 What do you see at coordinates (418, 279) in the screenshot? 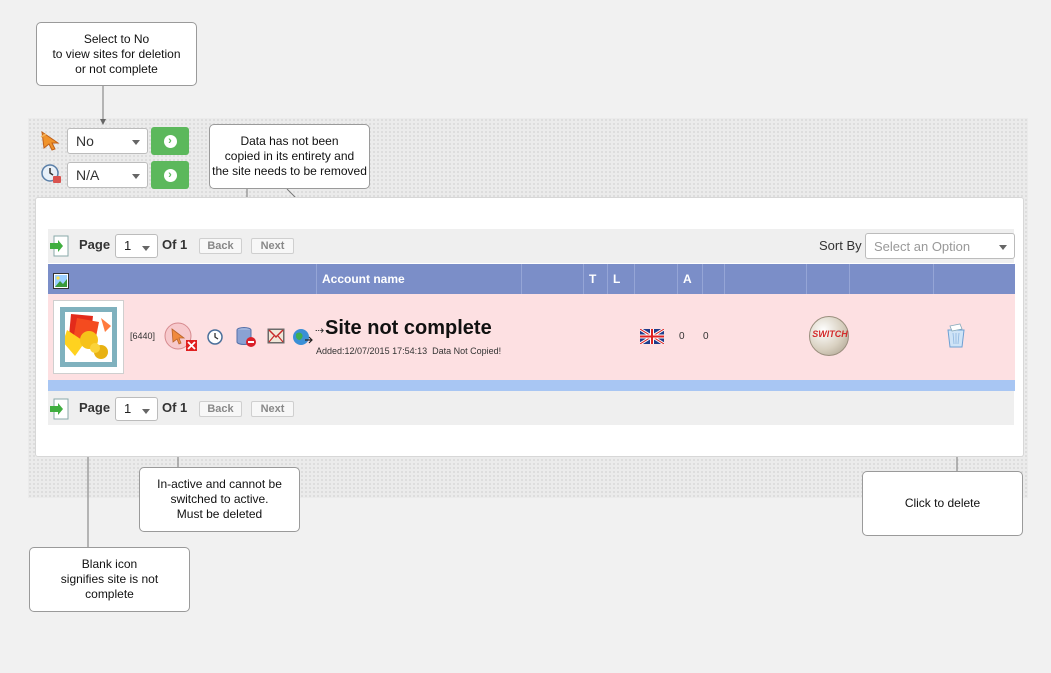
I see `column-header-account-name: Account name` at bounding box center [418, 279].